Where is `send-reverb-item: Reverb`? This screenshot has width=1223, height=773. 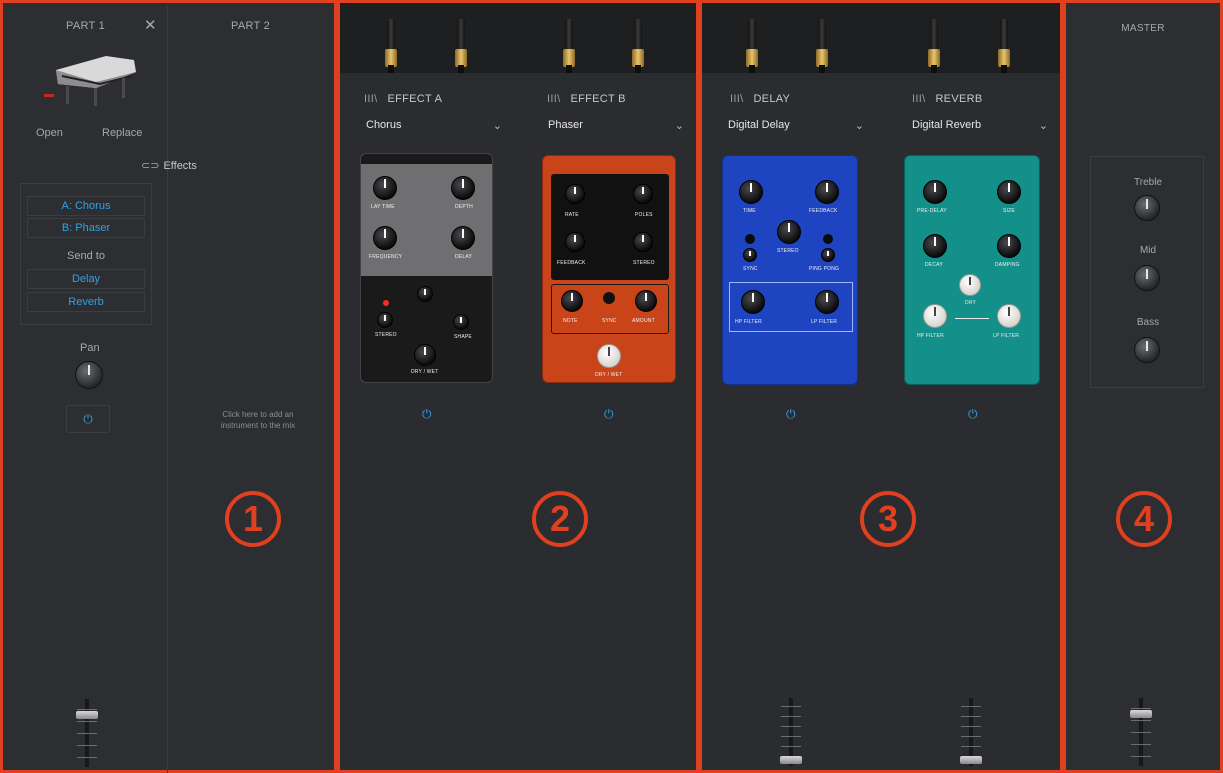
send-reverb-item: Reverb is located at coordinates (86, 302).